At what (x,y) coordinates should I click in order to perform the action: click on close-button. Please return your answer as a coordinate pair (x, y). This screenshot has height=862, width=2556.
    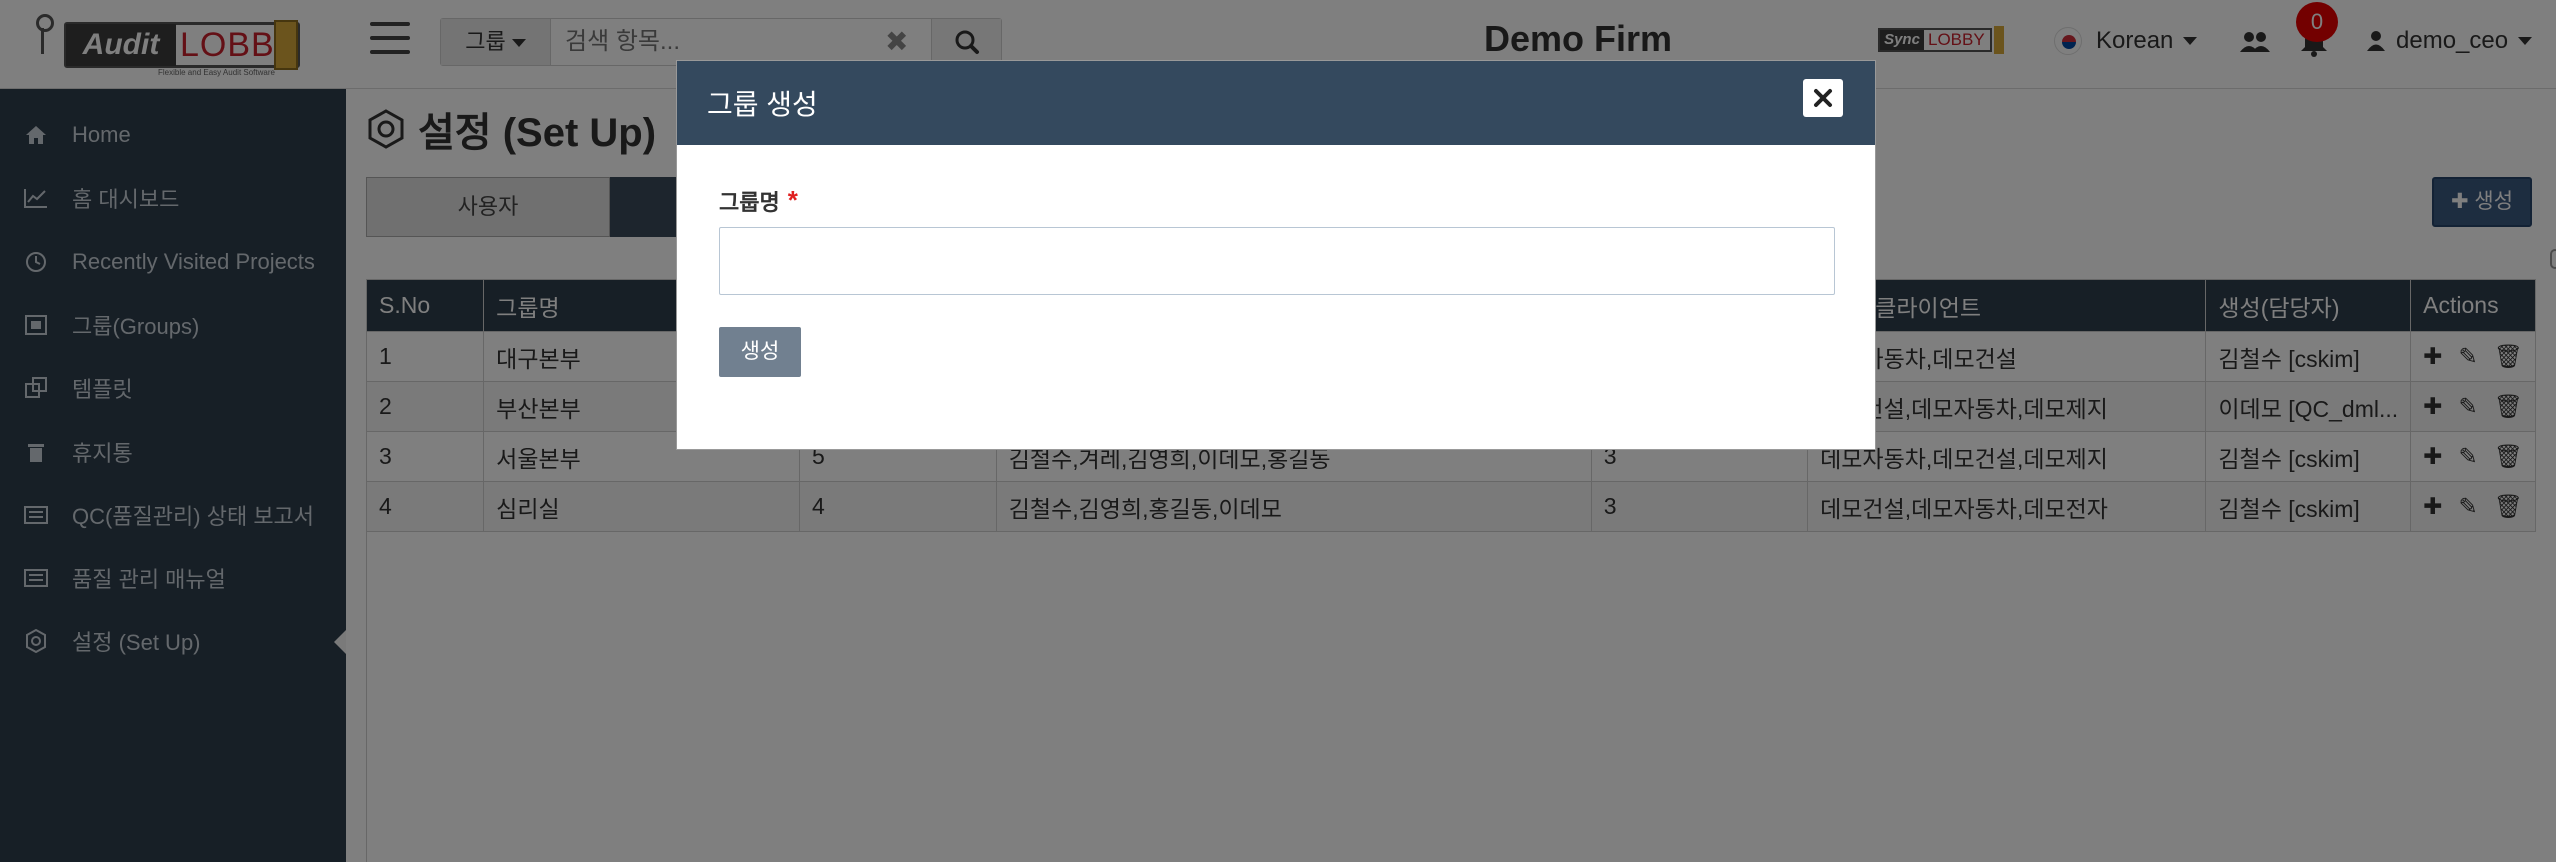
    Looking at the image, I should click on (1823, 98).